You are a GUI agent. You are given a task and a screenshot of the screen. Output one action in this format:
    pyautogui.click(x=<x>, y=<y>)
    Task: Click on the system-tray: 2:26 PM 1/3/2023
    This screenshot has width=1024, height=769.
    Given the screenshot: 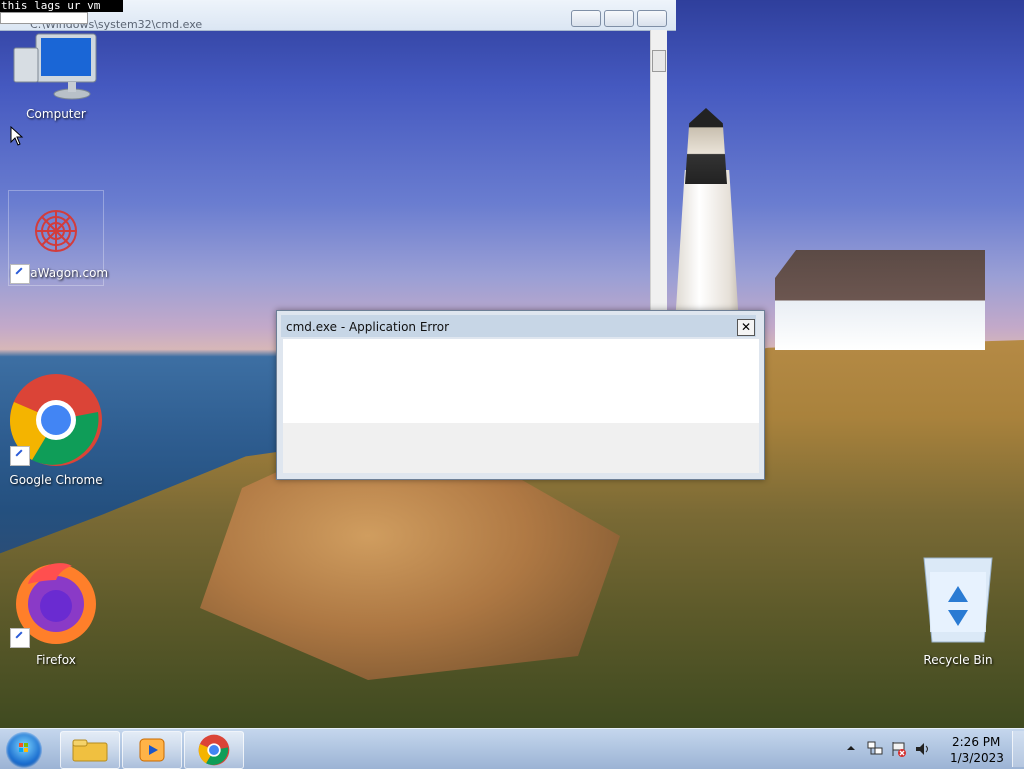 What is the action you would take?
    pyautogui.click(x=932, y=749)
    